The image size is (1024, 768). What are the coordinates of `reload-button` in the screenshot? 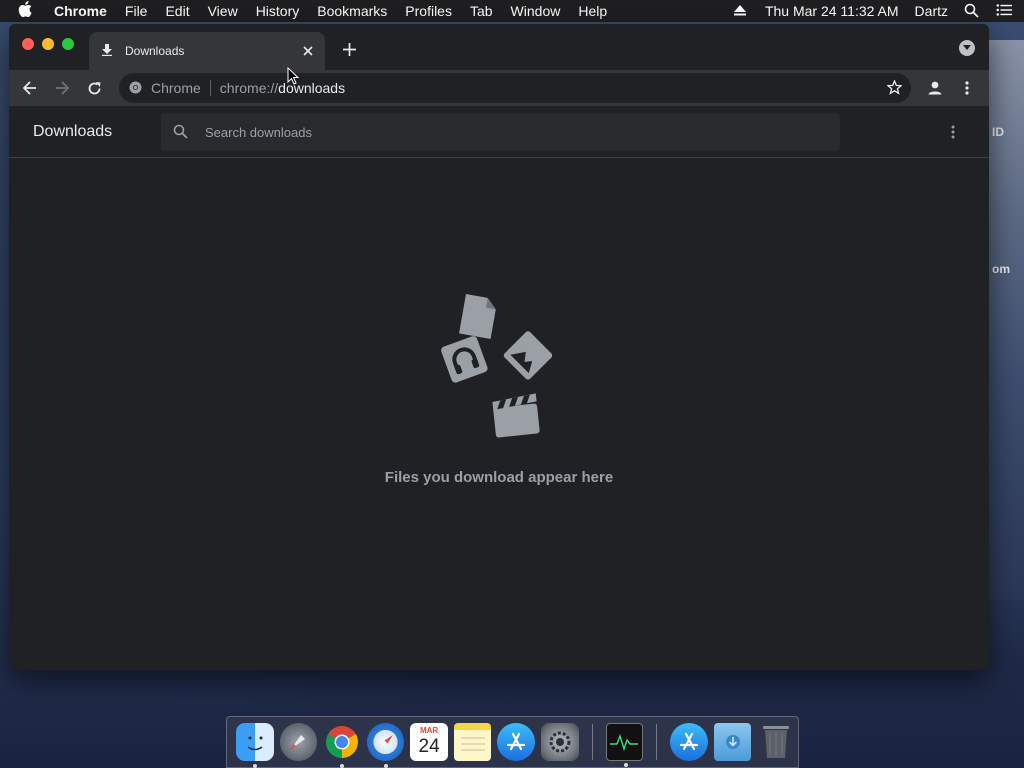 It's located at (94, 88).